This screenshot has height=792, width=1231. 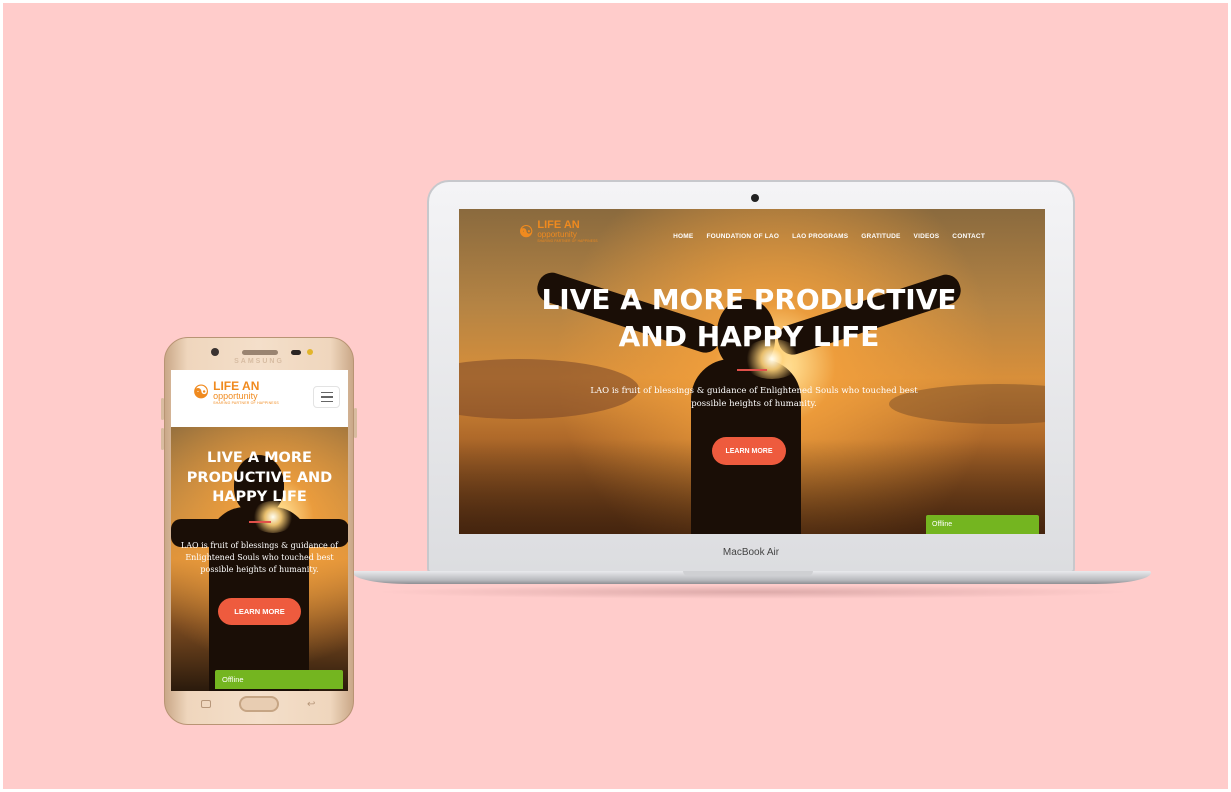 I want to click on hero-title-line: AND HAPPY LIFE, so click(x=749, y=336).